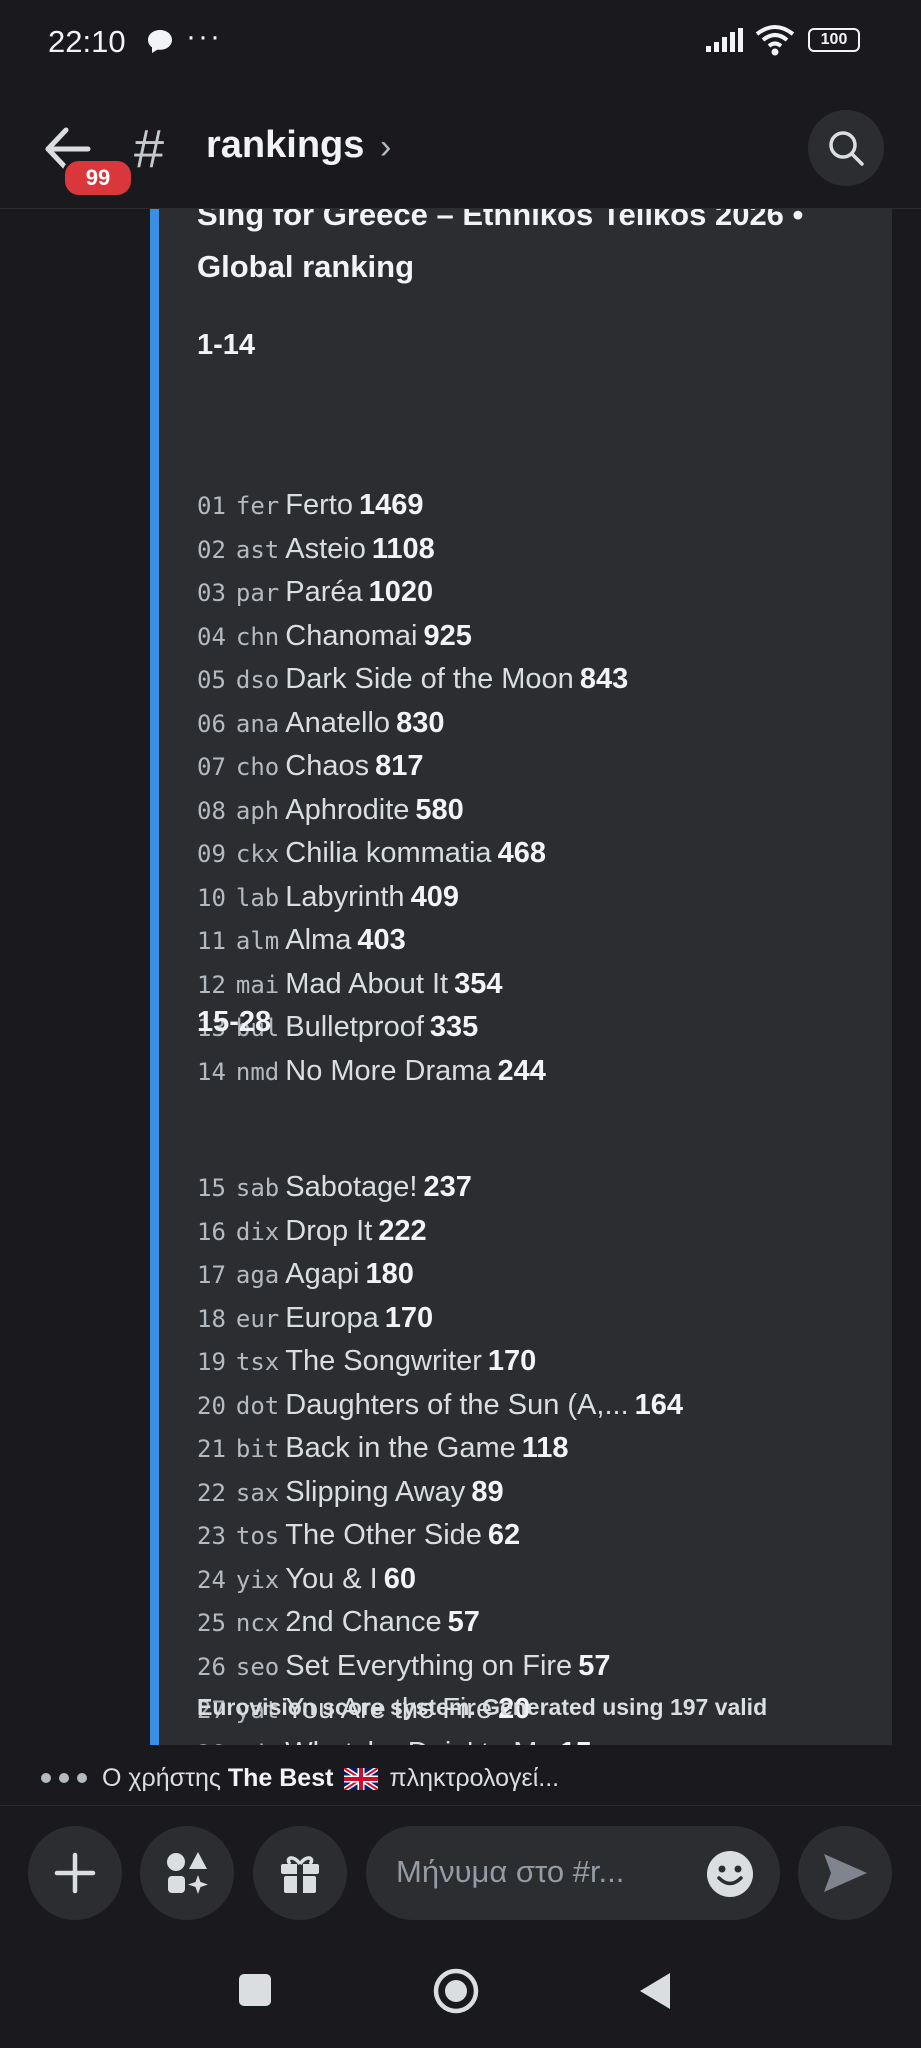 The image size is (921, 2048). What do you see at coordinates (211, 1666) in the screenshot?
I see `ranking-rank: 26` at bounding box center [211, 1666].